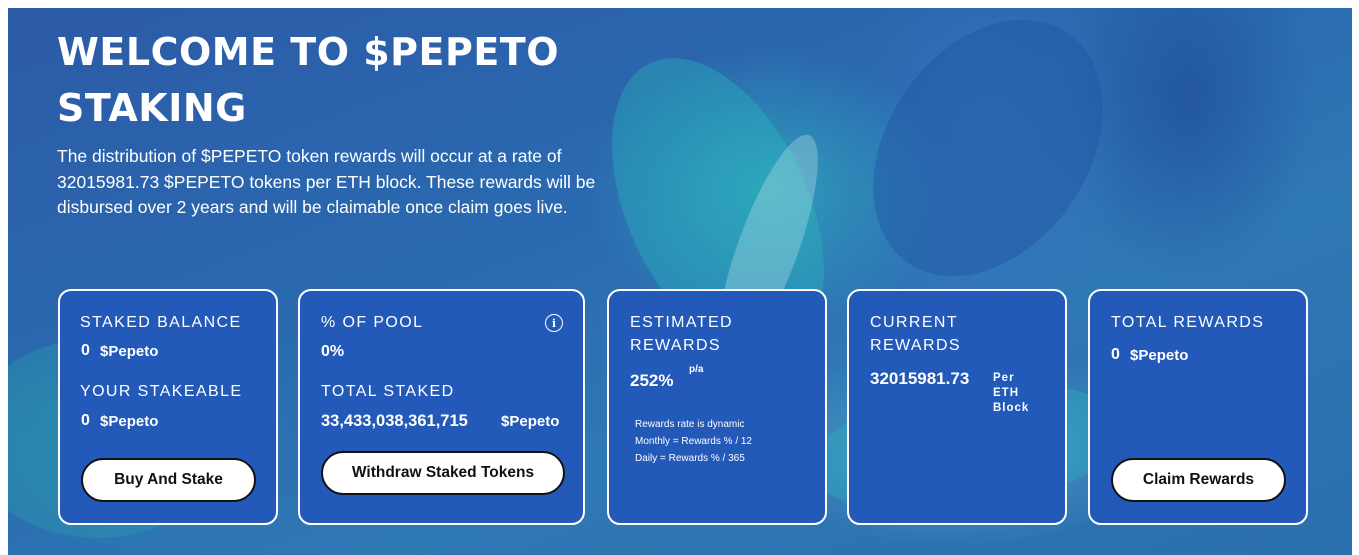  I want to click on estimated-rewards-suffix: p/a, so click(696, 369).